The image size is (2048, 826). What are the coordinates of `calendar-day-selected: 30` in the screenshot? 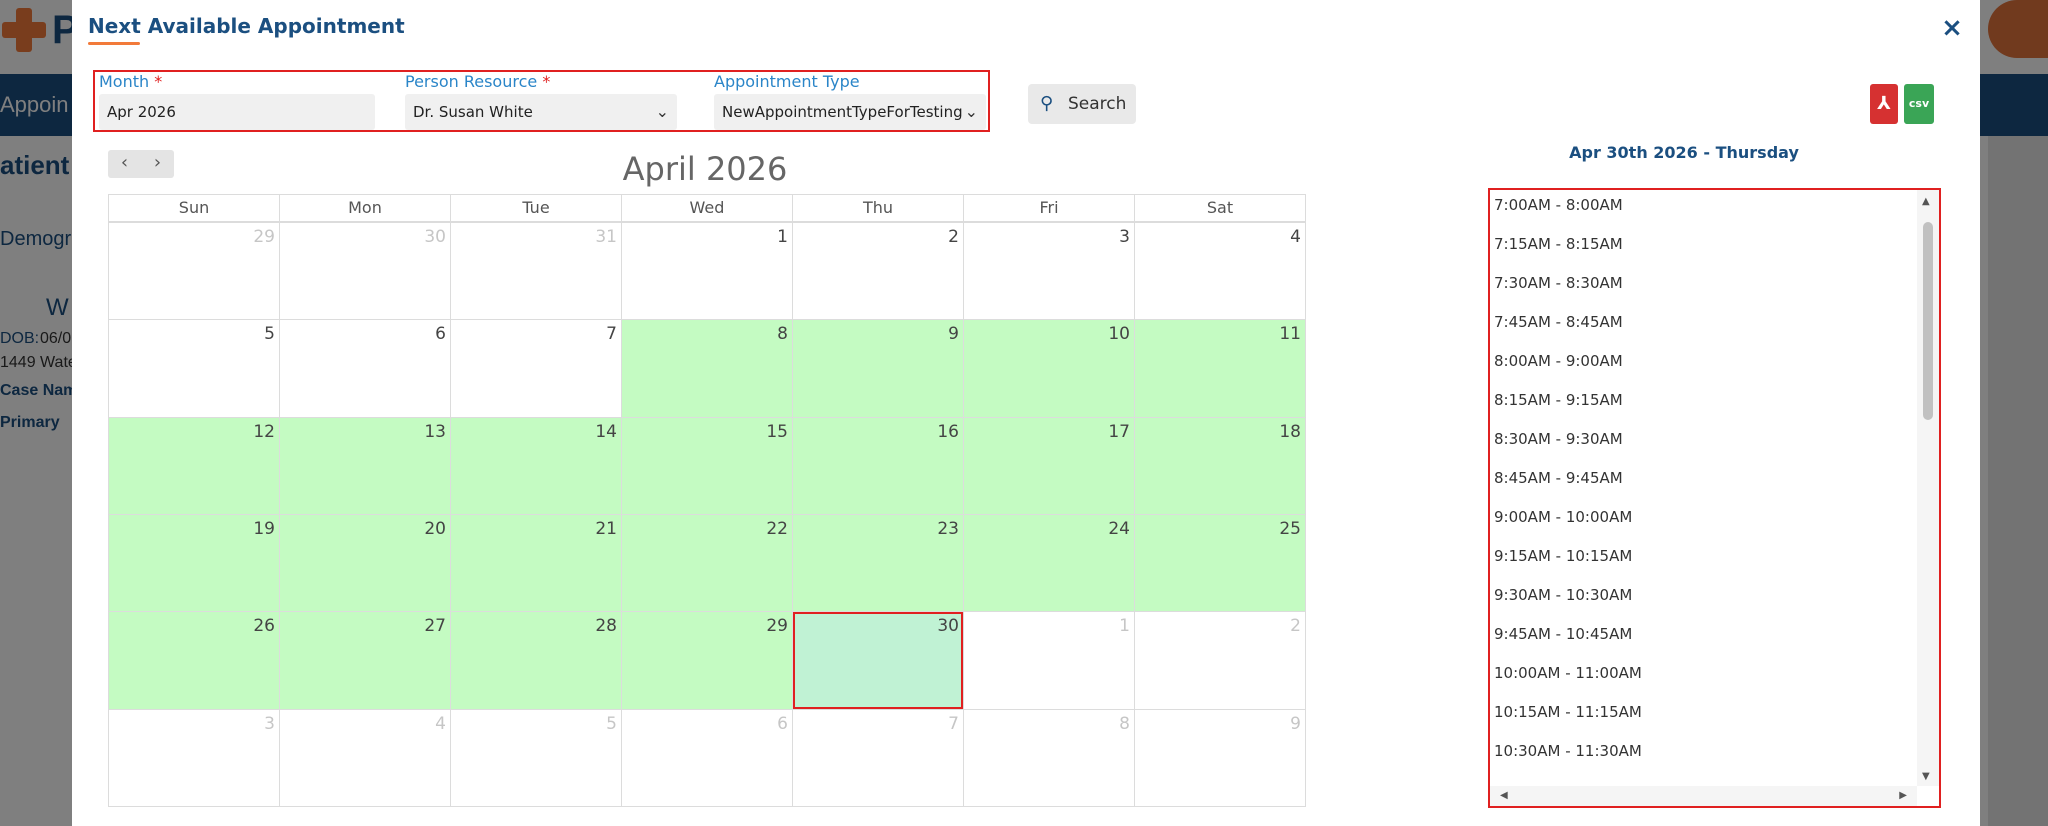 It's located at (878, 661).